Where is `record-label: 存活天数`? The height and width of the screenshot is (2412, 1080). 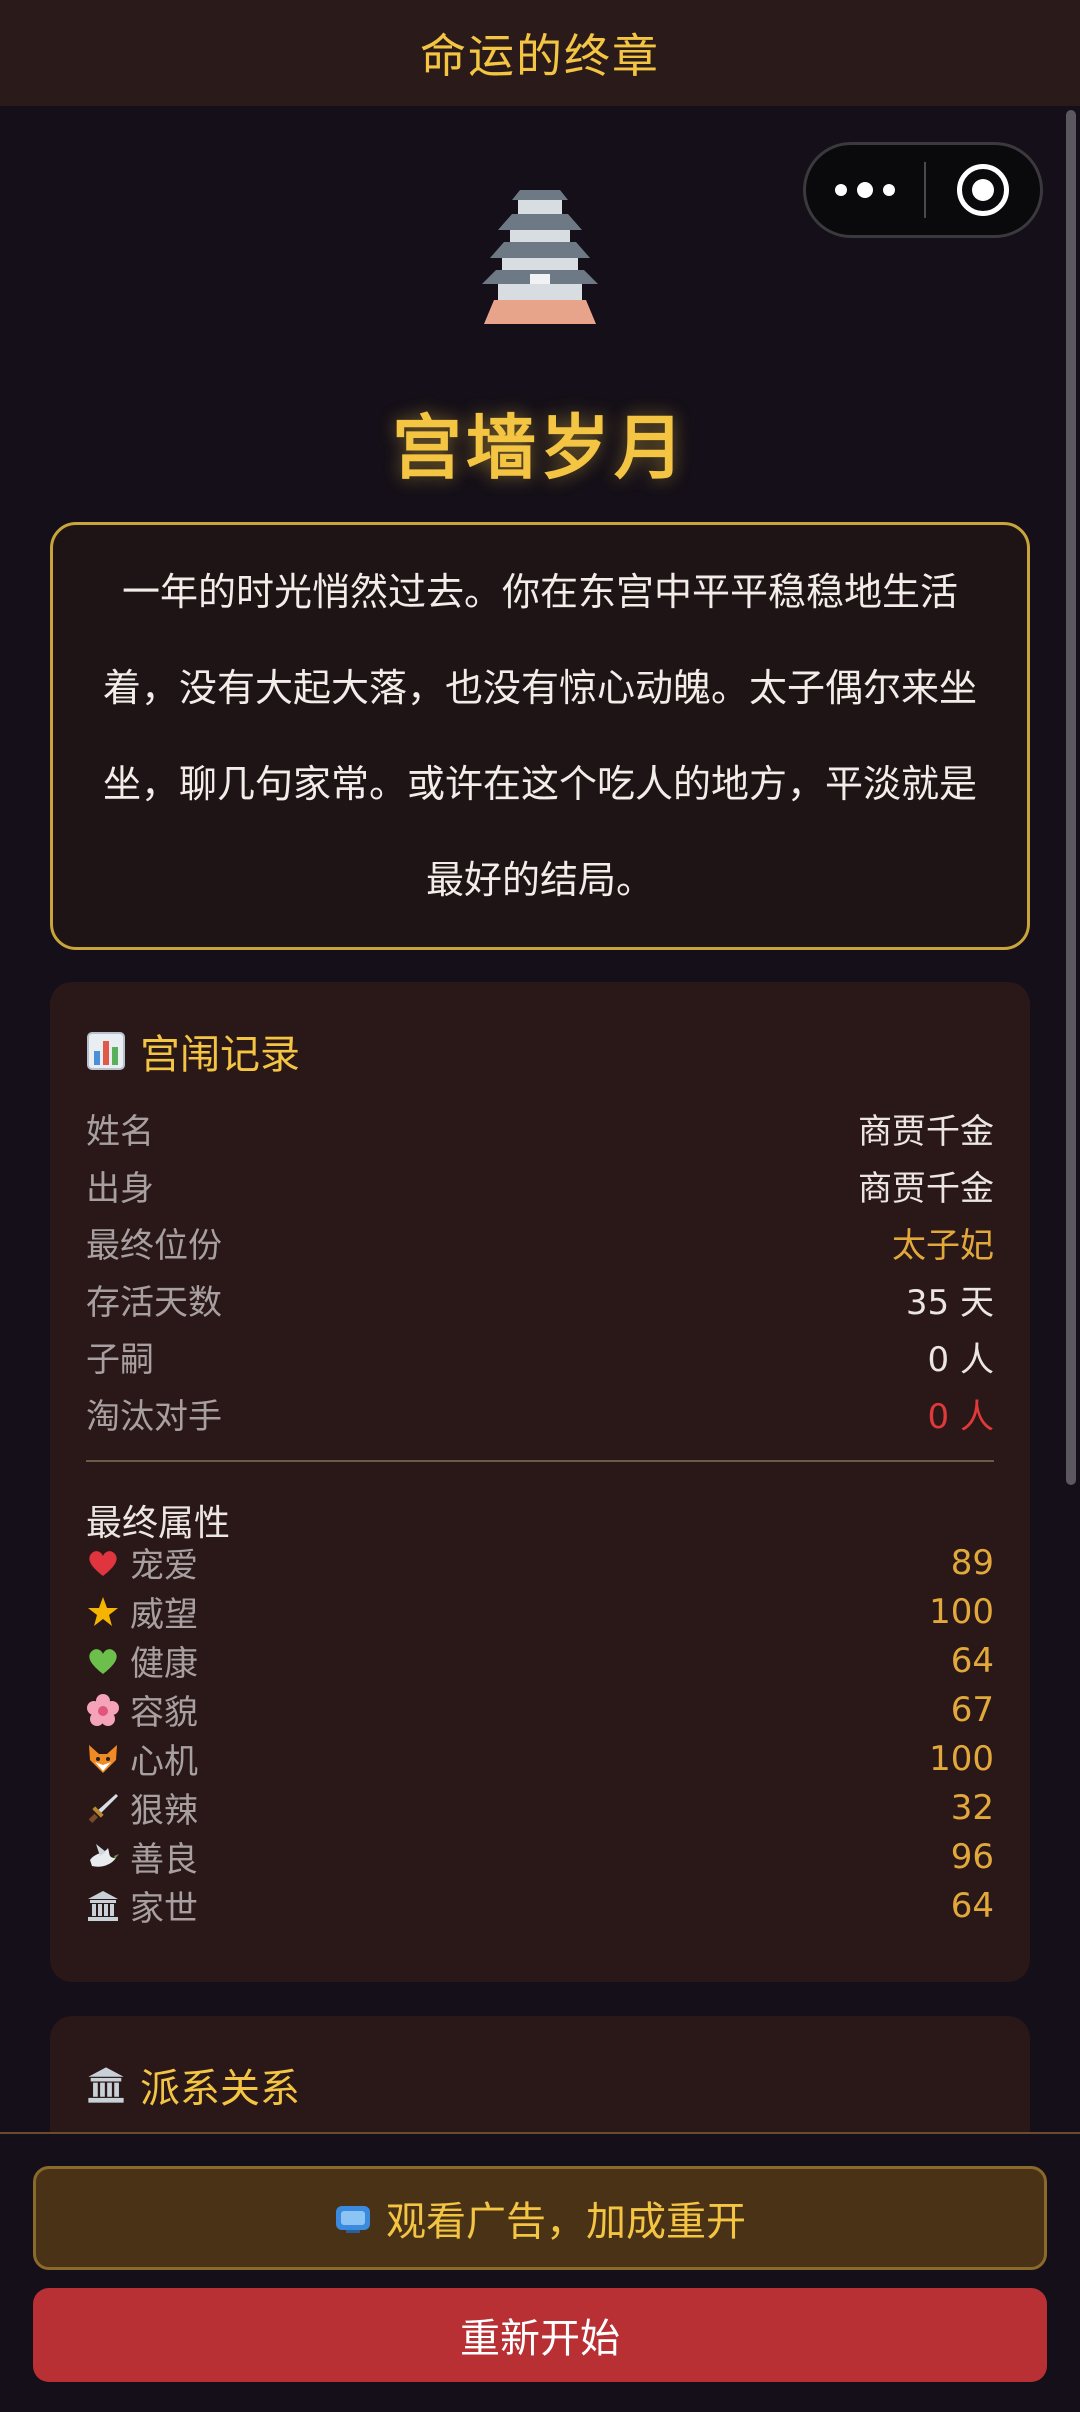 record-label: 存活天数 is located at coordinates (154, 1303).